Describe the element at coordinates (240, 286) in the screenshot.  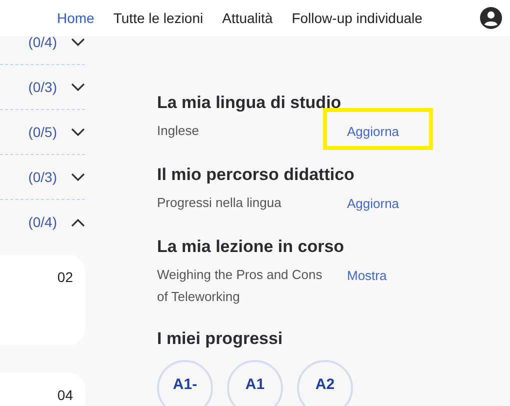
I see `section-text: Weighing the Pros and Cons of Teleworking` at that location.